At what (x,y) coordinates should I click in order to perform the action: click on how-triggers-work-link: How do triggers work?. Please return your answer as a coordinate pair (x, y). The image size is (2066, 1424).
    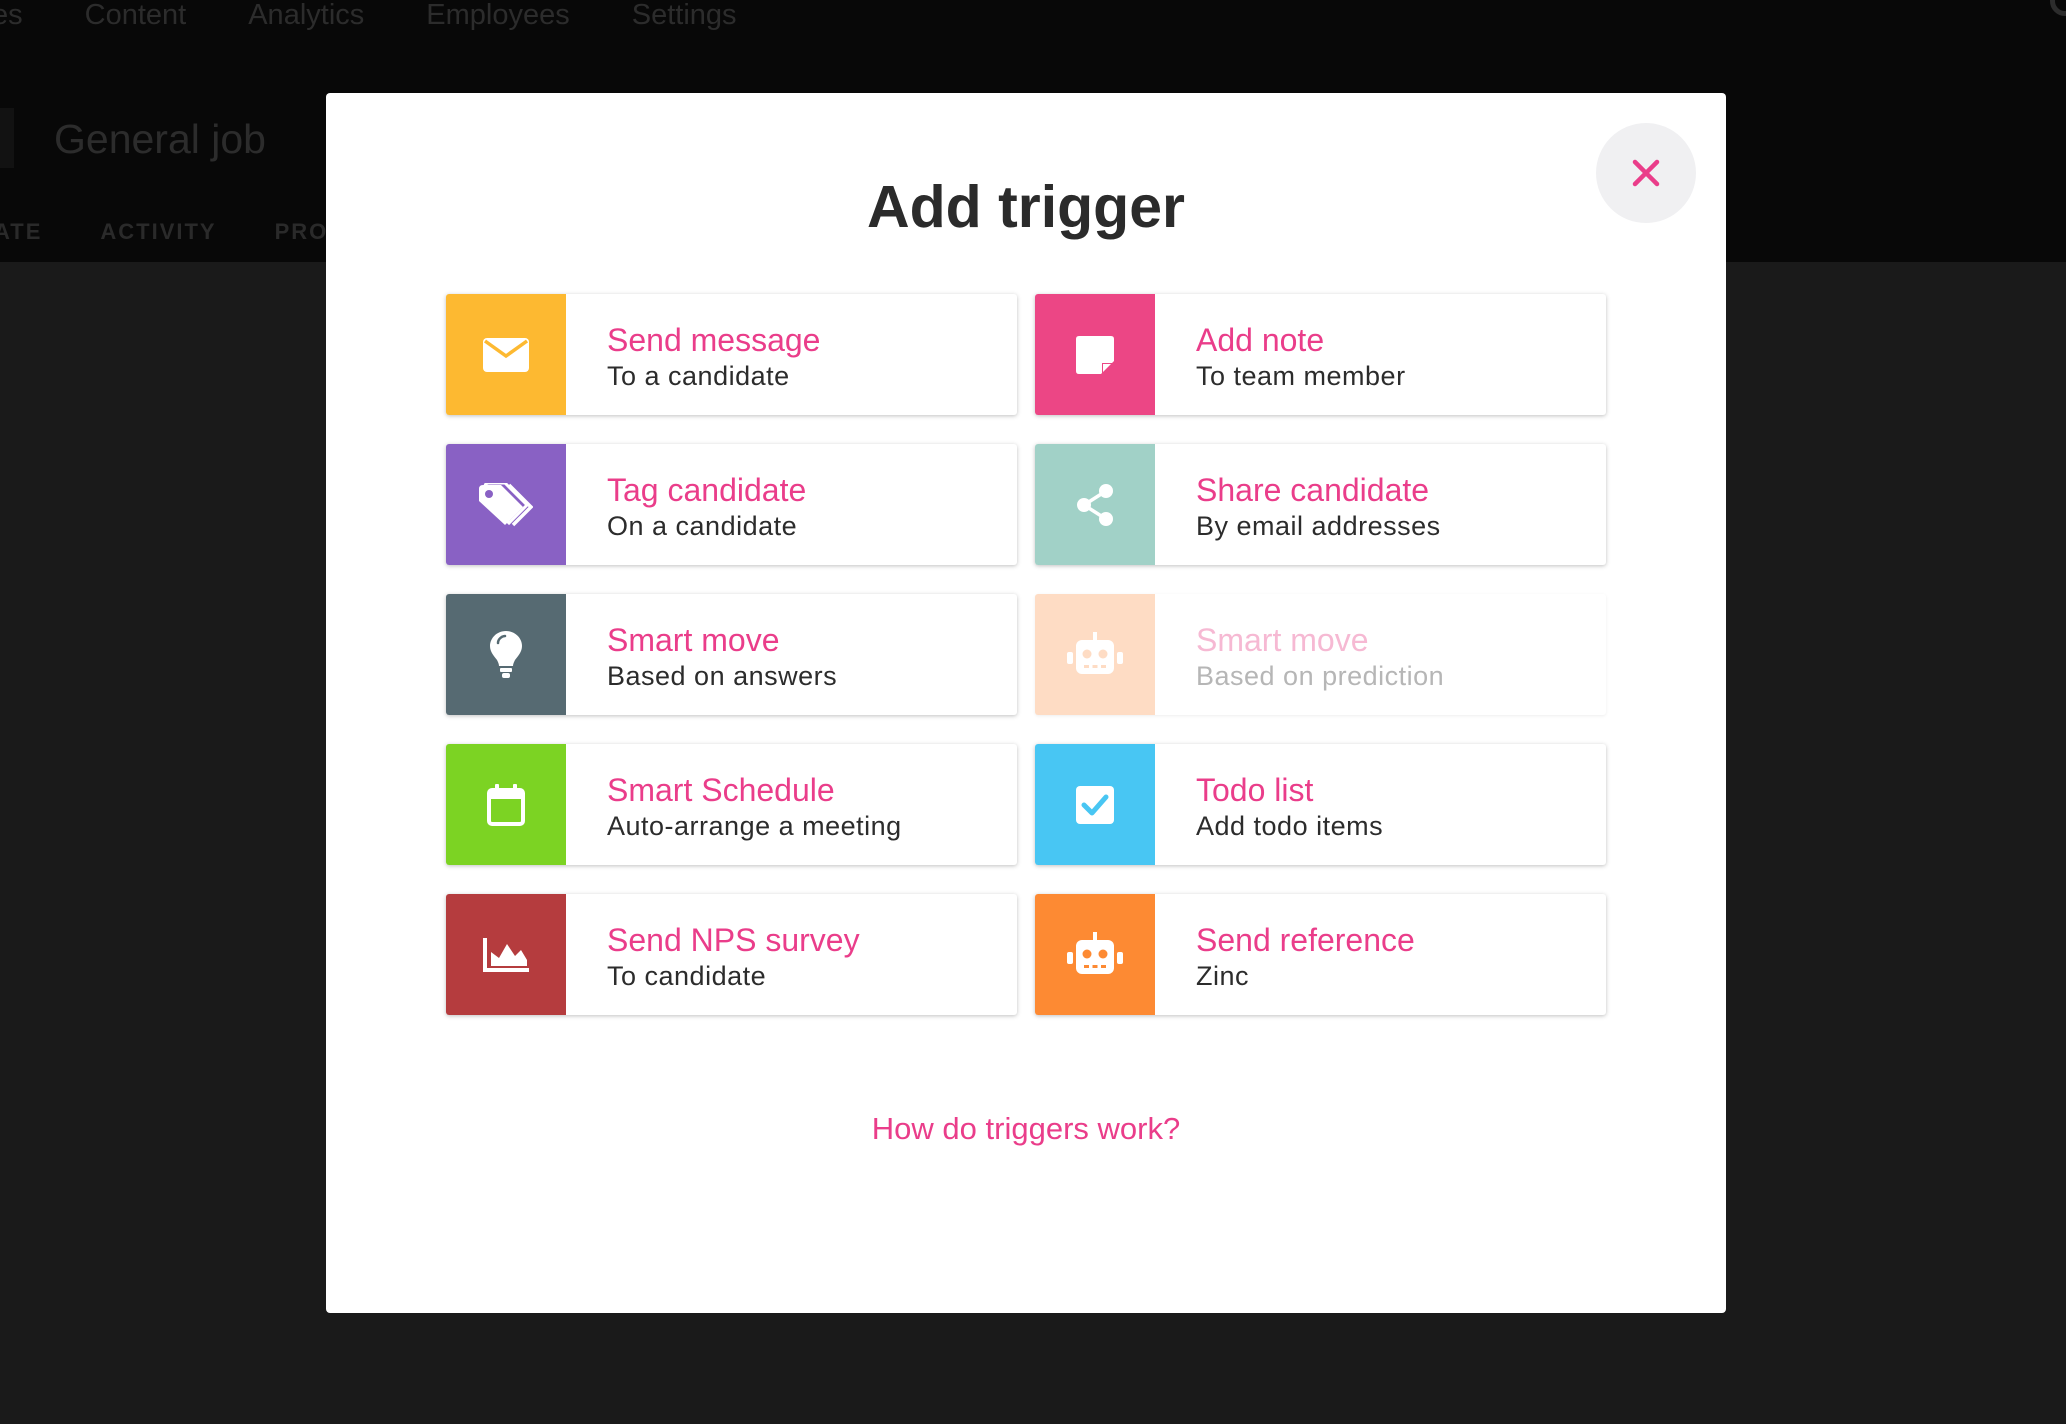
    Looking at the image, I should click on (1026, 1129).